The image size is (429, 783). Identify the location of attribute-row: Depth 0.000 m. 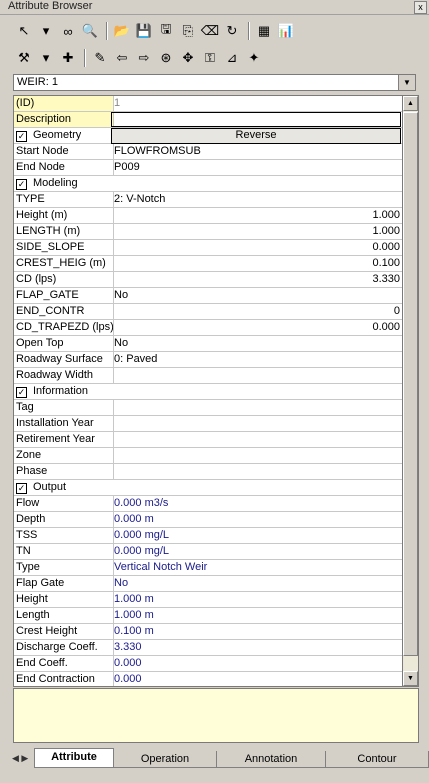
(208, 520).